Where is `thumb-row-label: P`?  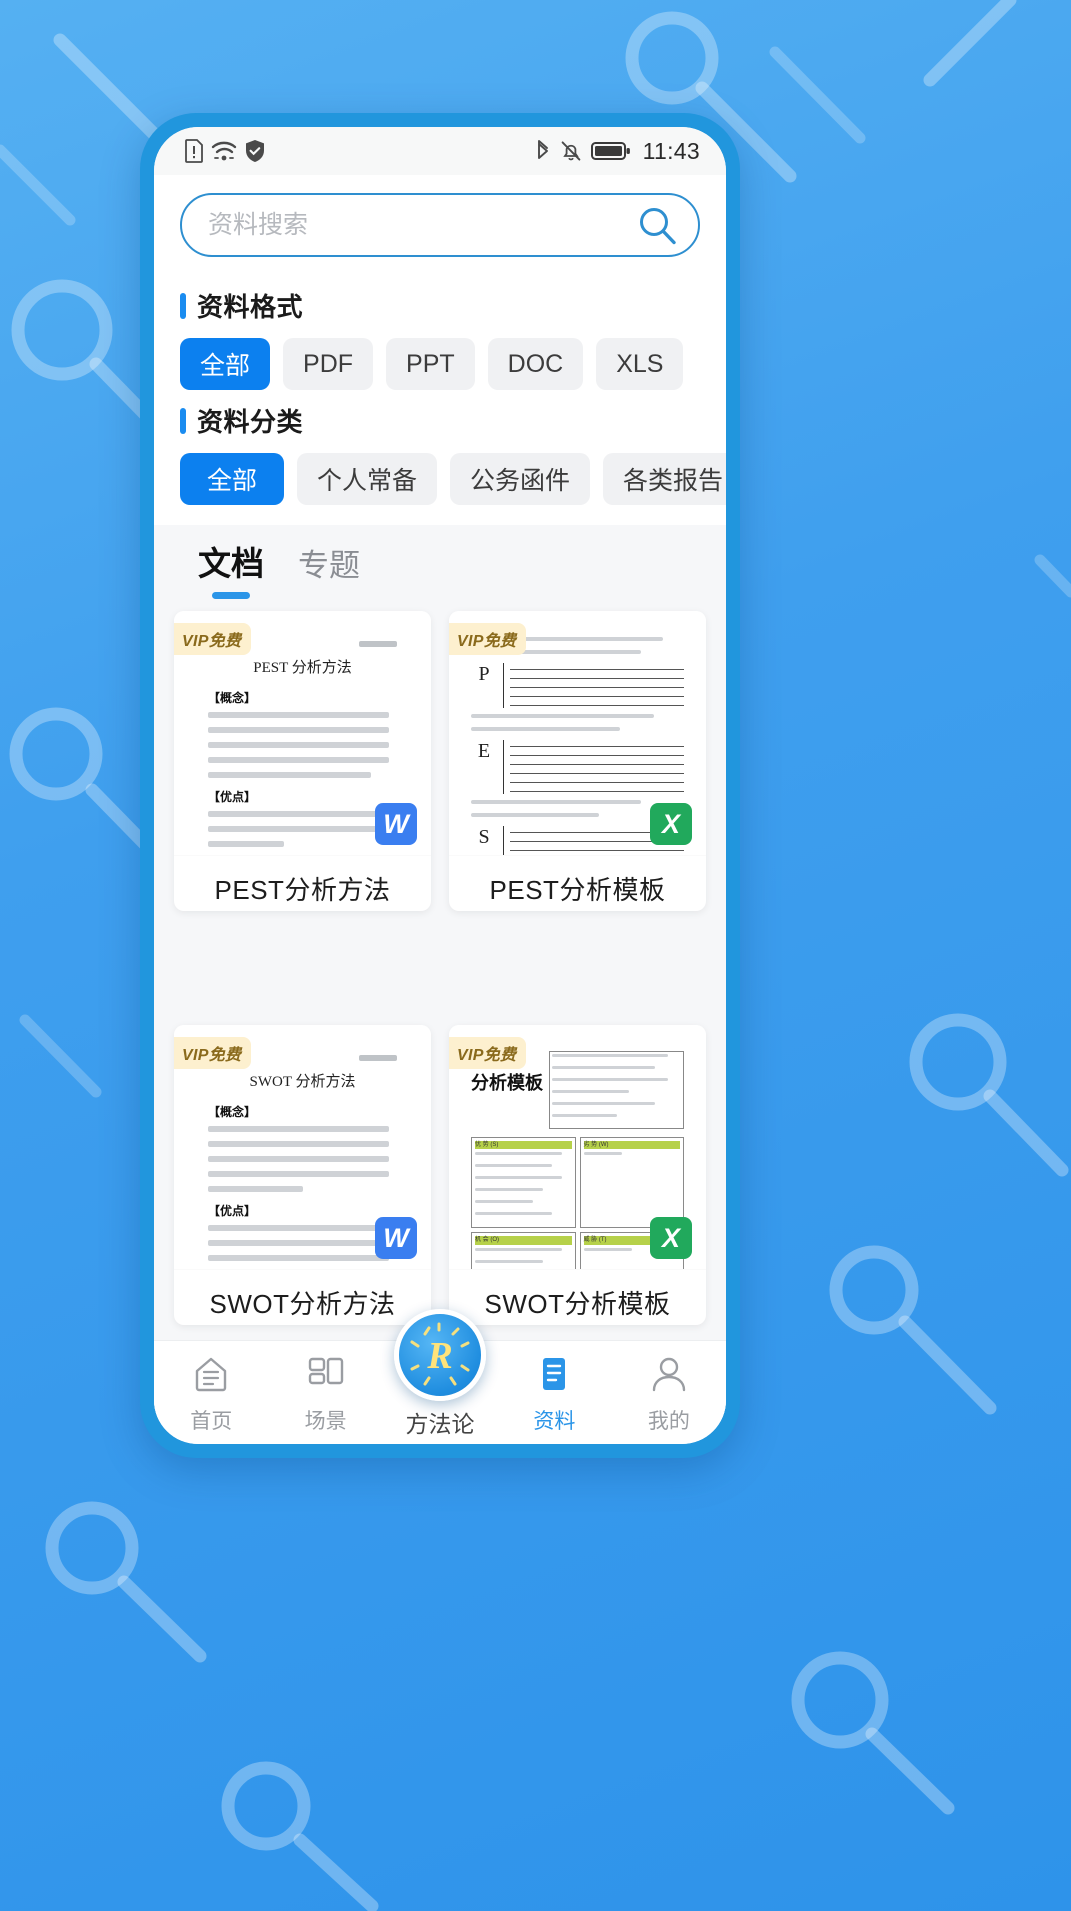 thumb-row-label: P is located at coordinates (484, 674).